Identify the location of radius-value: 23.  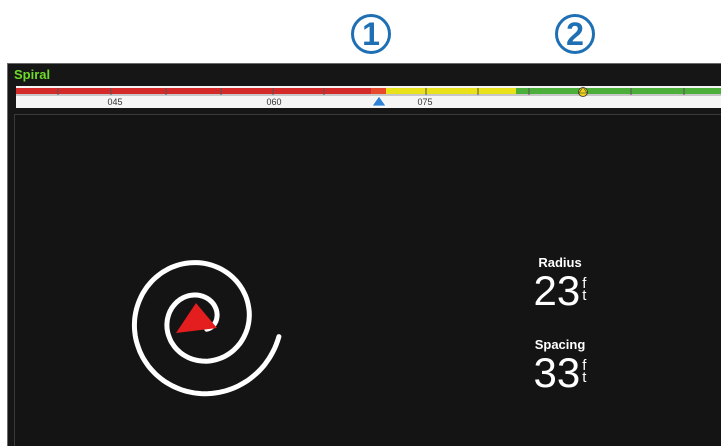
(557, 290).